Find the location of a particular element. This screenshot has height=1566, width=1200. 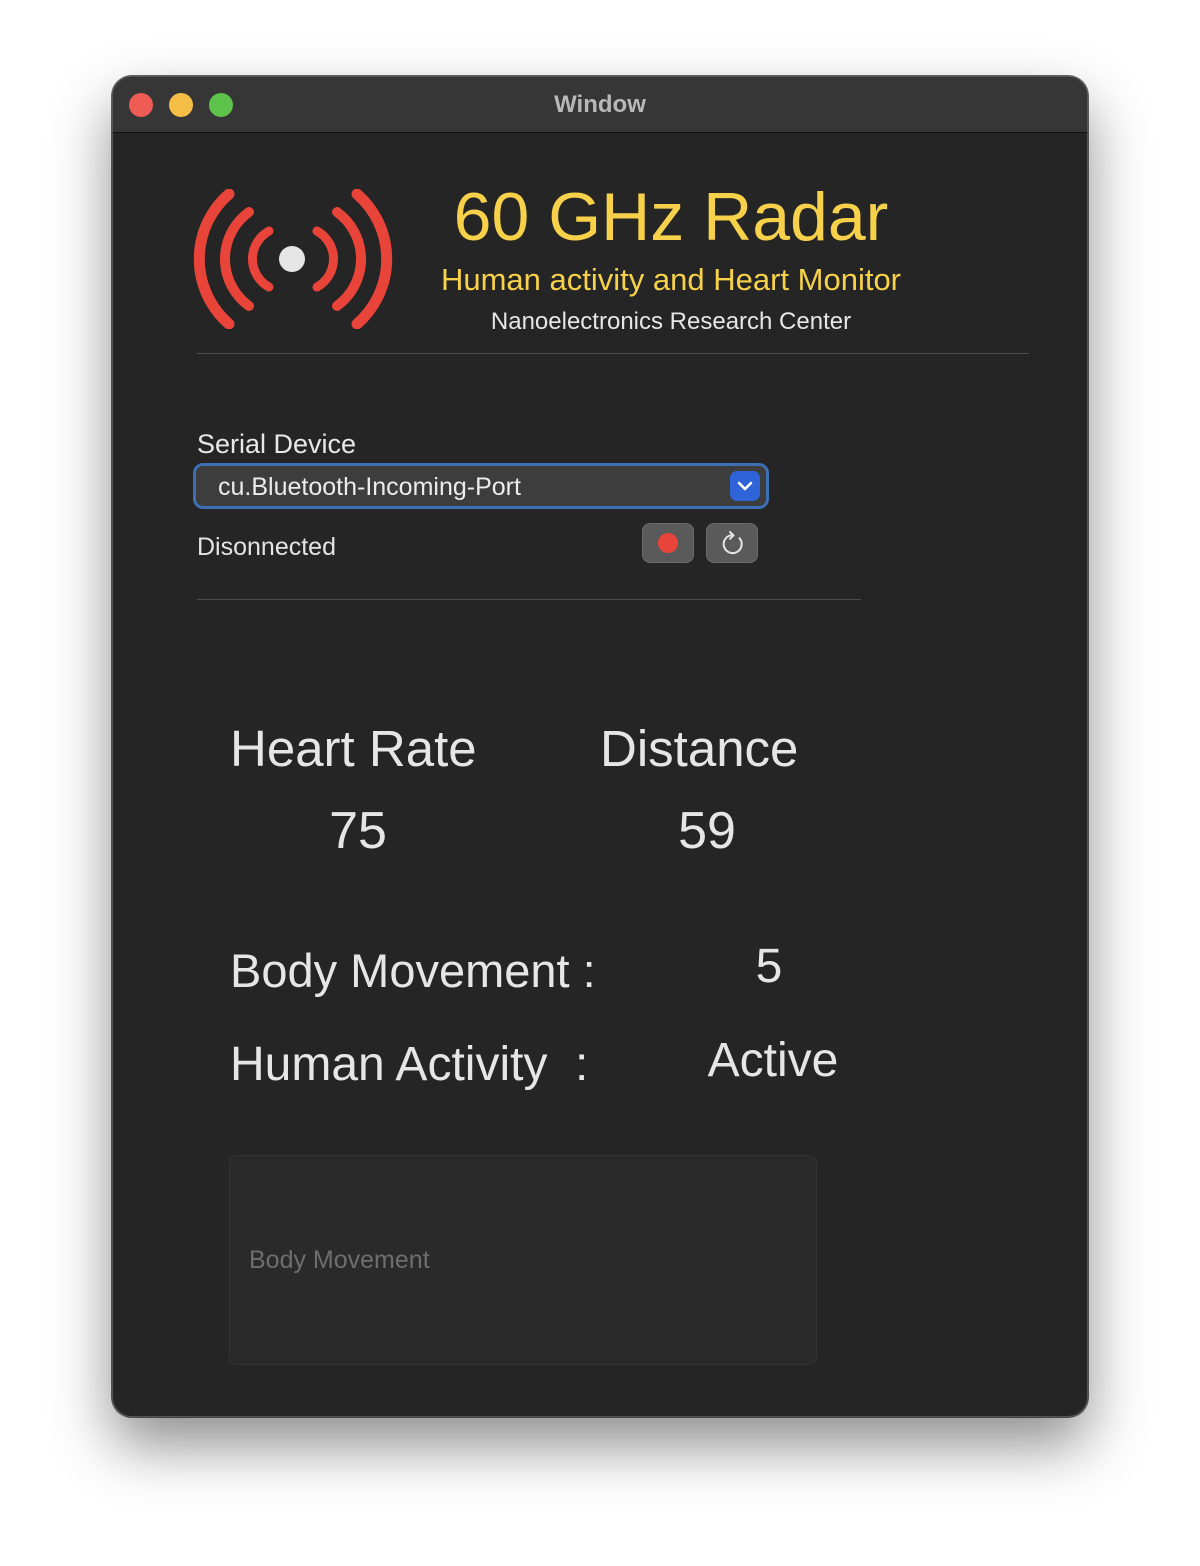

radio-waves-icon is located at coordinates (293, 259).